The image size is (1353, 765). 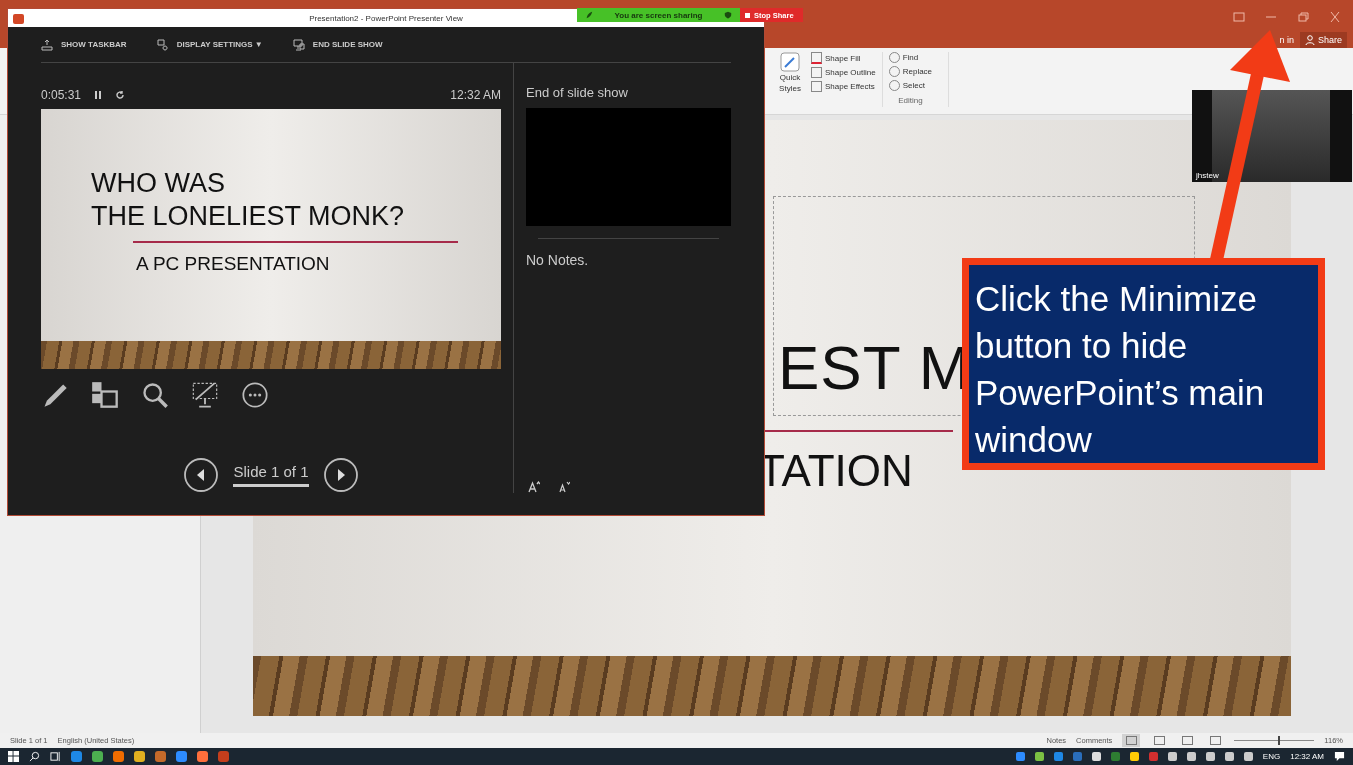 I want to click on toolbar-button: END SLIDE SHOW, so click(x=337, y=44).